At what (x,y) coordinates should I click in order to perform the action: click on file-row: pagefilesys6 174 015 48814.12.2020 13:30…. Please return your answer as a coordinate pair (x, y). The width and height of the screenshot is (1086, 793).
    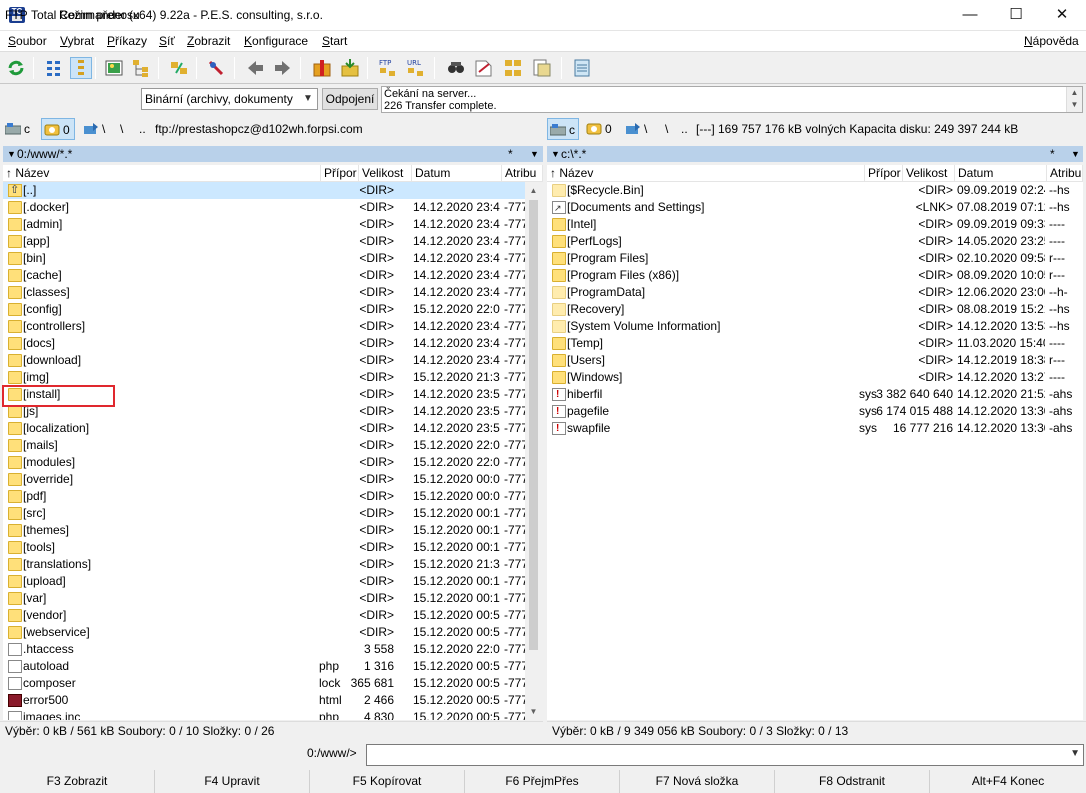
    Looking at the image, I should click on (815, 411).